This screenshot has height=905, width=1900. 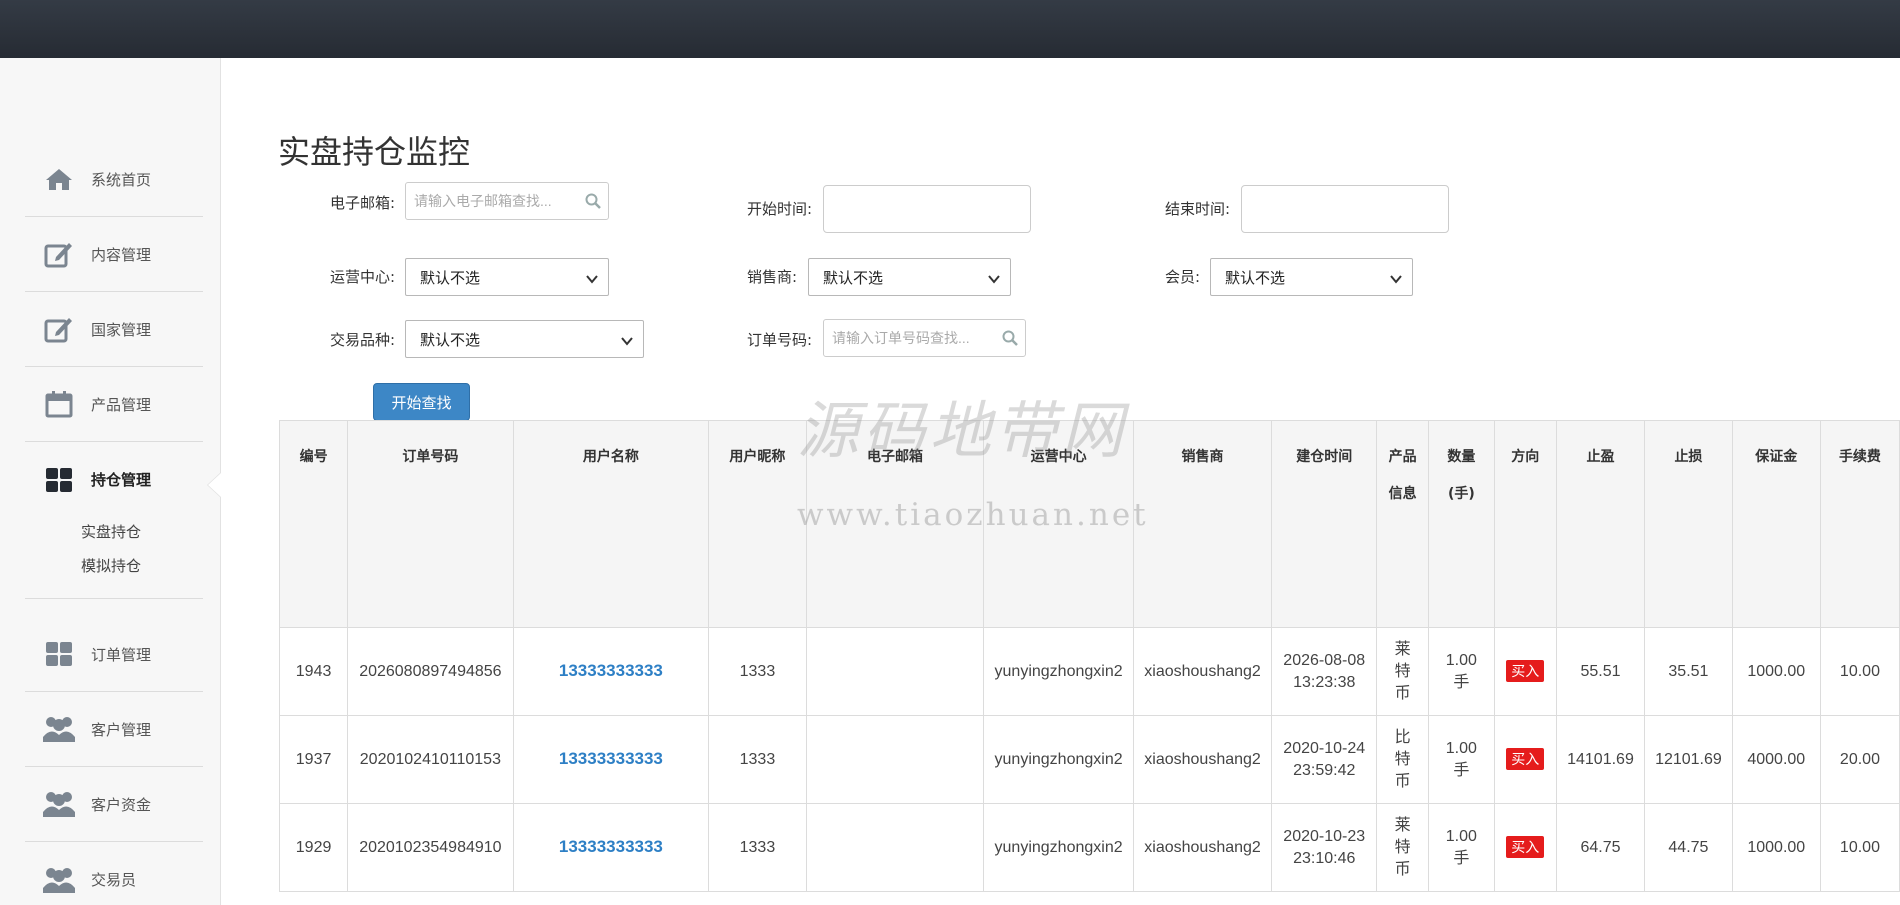 What do you see at coordinates (114, 880) in the screenshot?
I see `sidebar-item-label: 交易员` at bounding box center [114, 880].